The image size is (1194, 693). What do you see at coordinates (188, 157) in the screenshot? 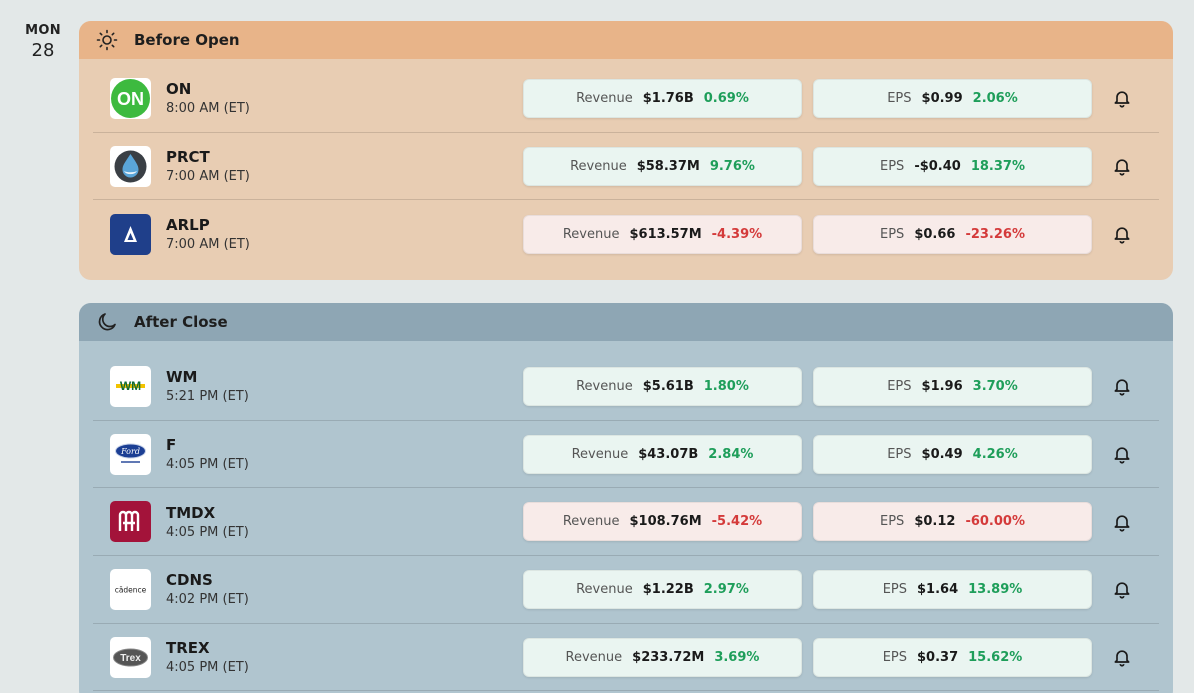
I see `ticker-symbol: PRCT` at bounding box center [188, 157].